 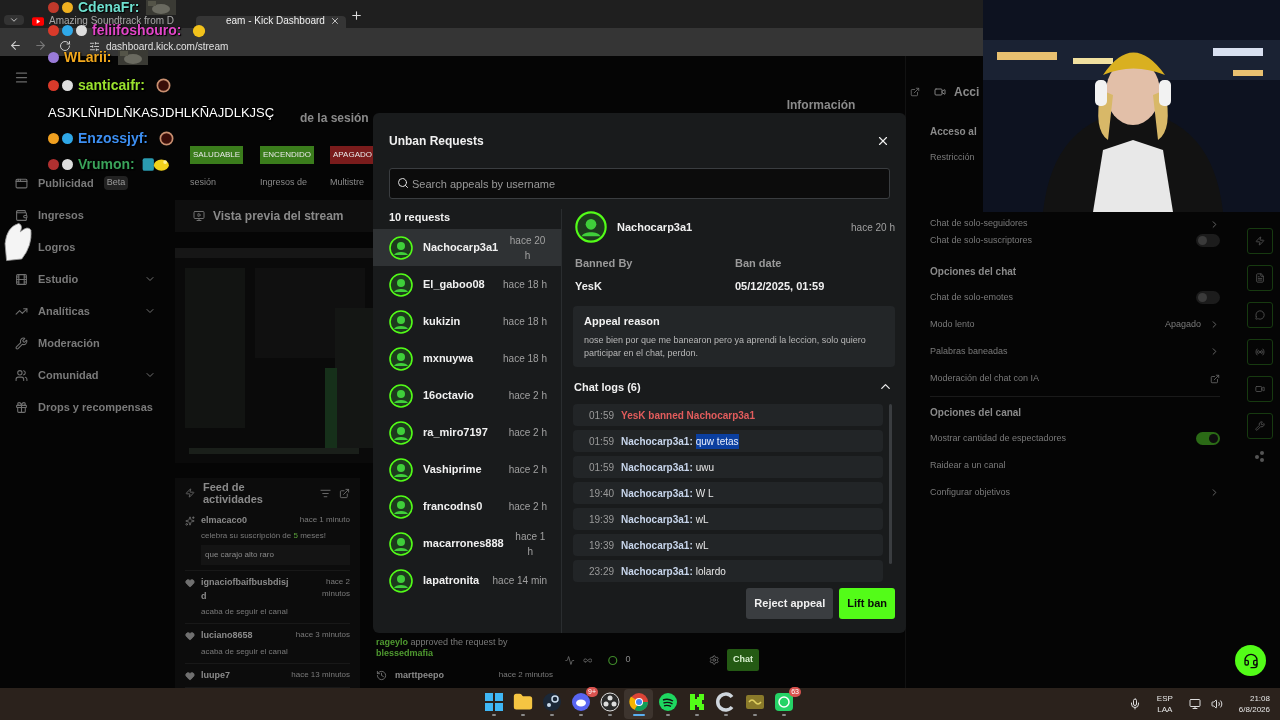 What do you see at coordinates (1260, 426) in the screenshot?
I see `wrench-icon` at bounding box center [1260, 426].